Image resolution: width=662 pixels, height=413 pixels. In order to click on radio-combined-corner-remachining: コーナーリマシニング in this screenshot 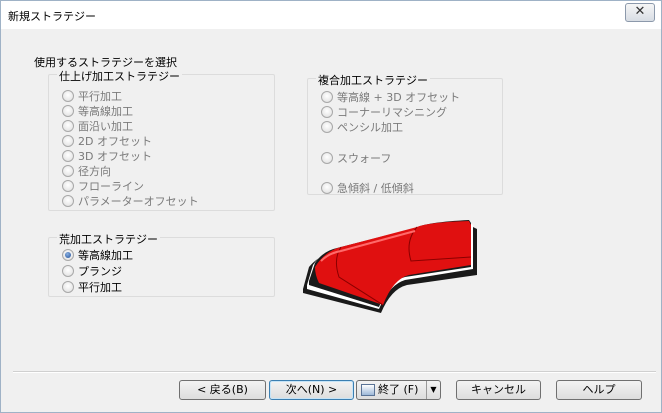, I will do `click(384, 112)`.